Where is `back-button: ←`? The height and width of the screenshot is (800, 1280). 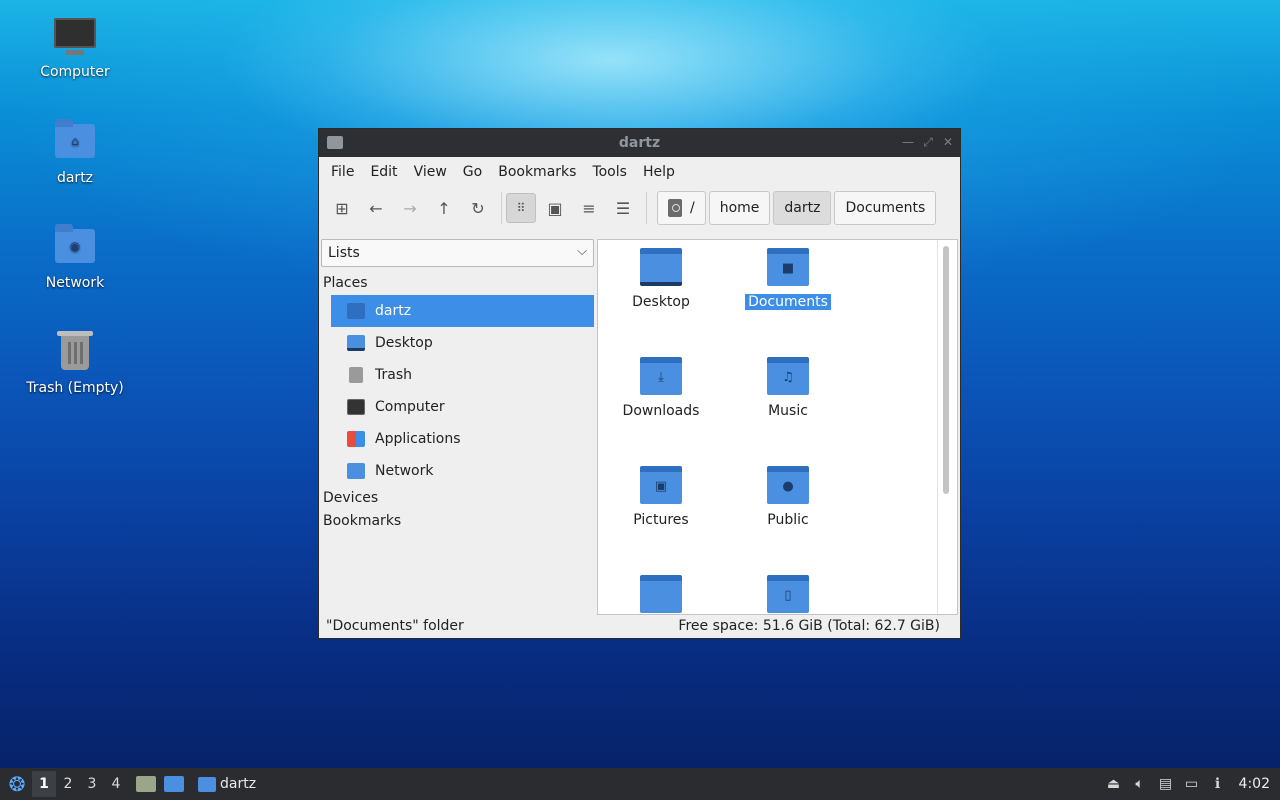
back-button: ← is located at coordinates (376, 208).